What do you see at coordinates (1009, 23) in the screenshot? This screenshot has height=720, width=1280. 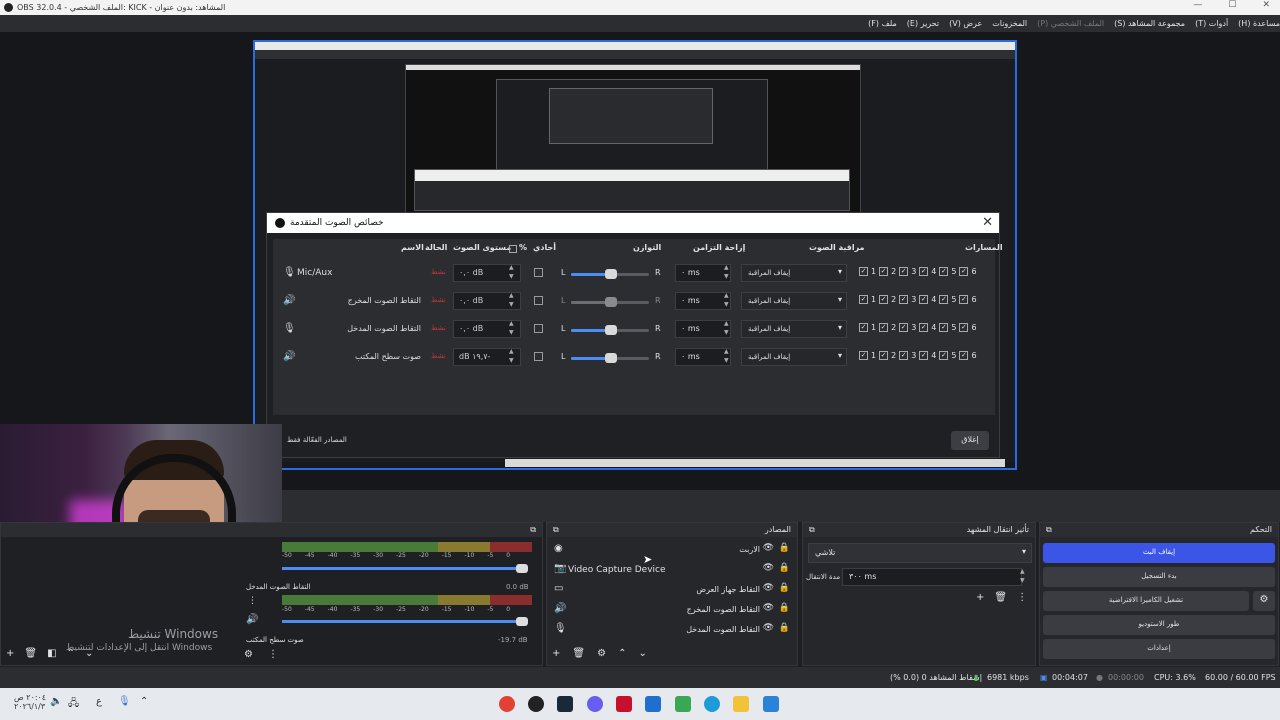 I see `menu-docks: المخزونات` at bounding box center [1009, 23].